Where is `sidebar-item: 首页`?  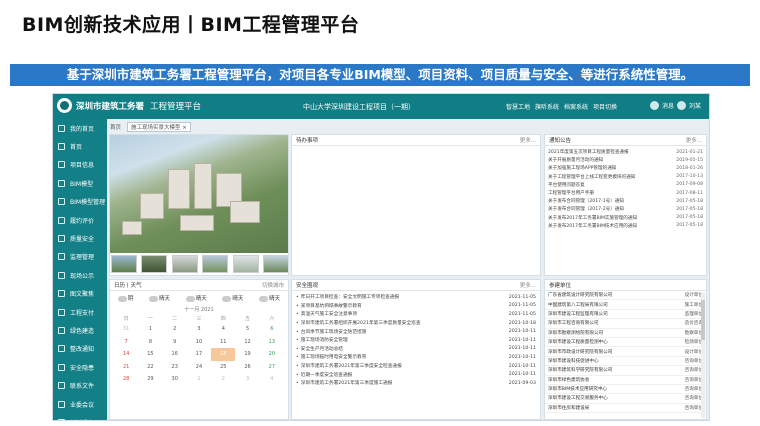
sidebar-item: 首页 is located at coordinates (80, 146).